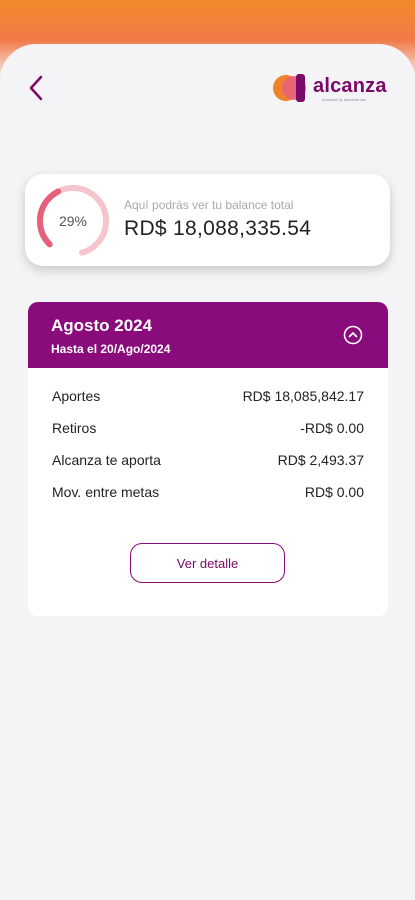 Image resolution: width=415 pixels, height=900 pixels. Describe the element at coordinates (76, 396) in the screenshot. I see `row-label: Aportes` at that location.